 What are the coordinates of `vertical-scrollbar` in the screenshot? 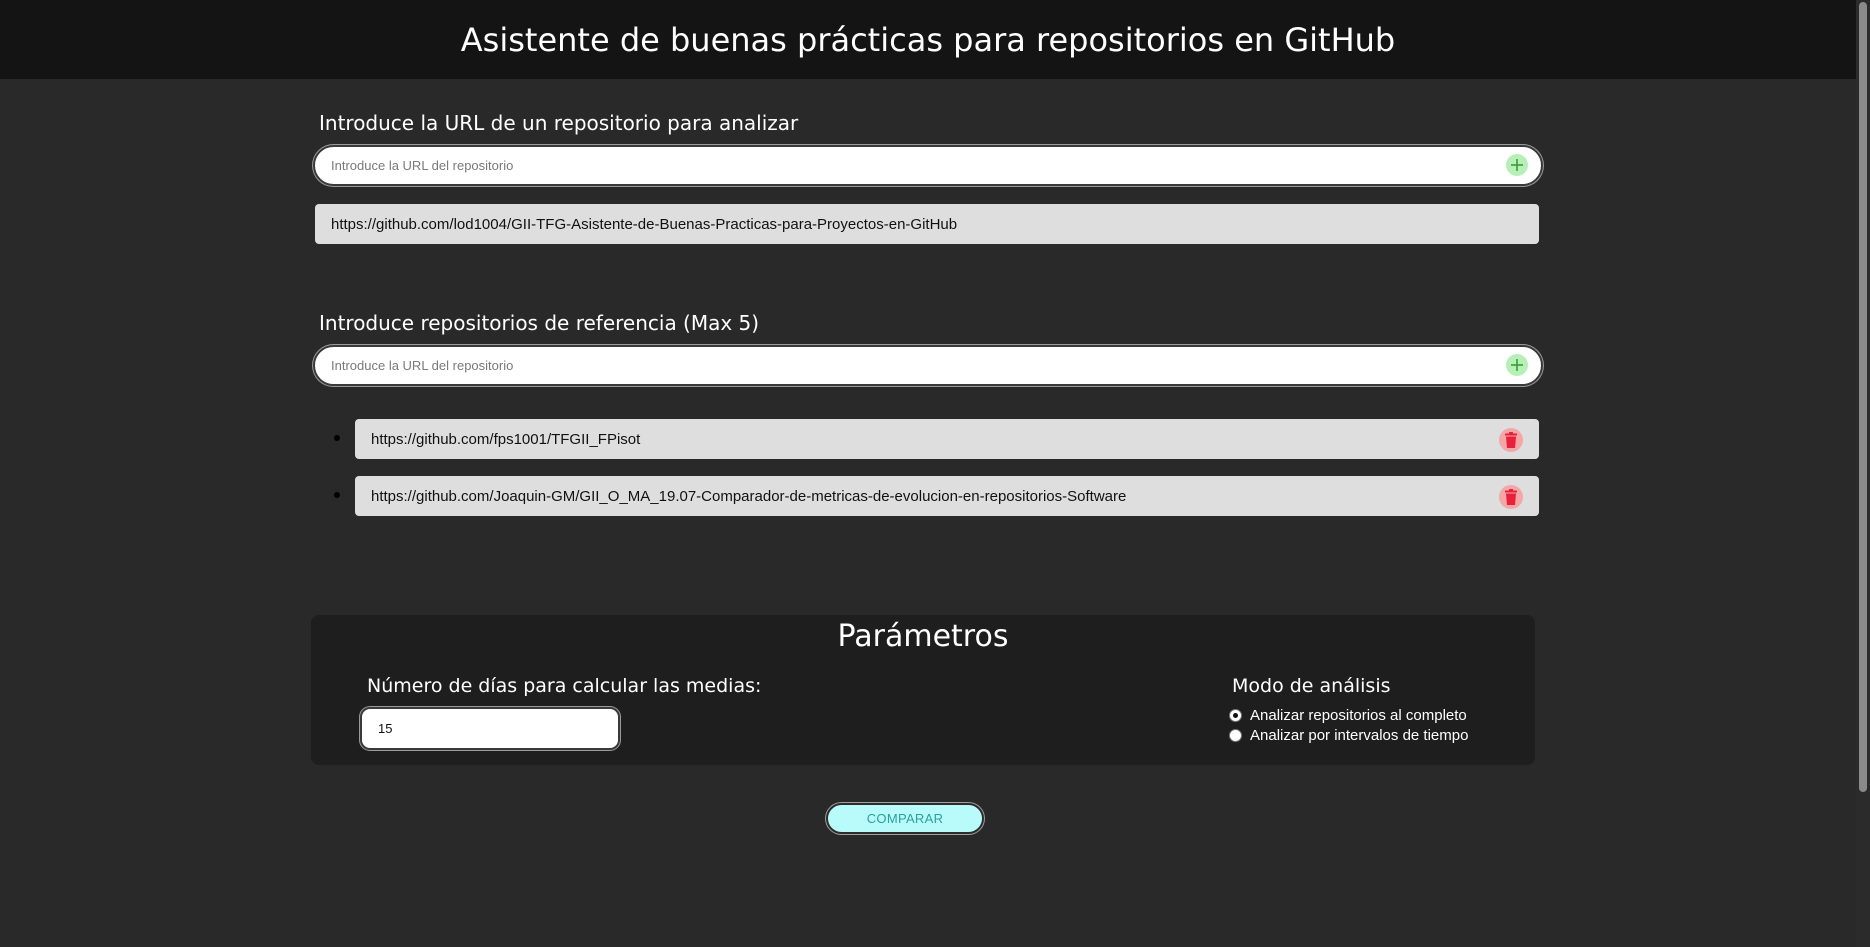 It's located at (1863, 473).